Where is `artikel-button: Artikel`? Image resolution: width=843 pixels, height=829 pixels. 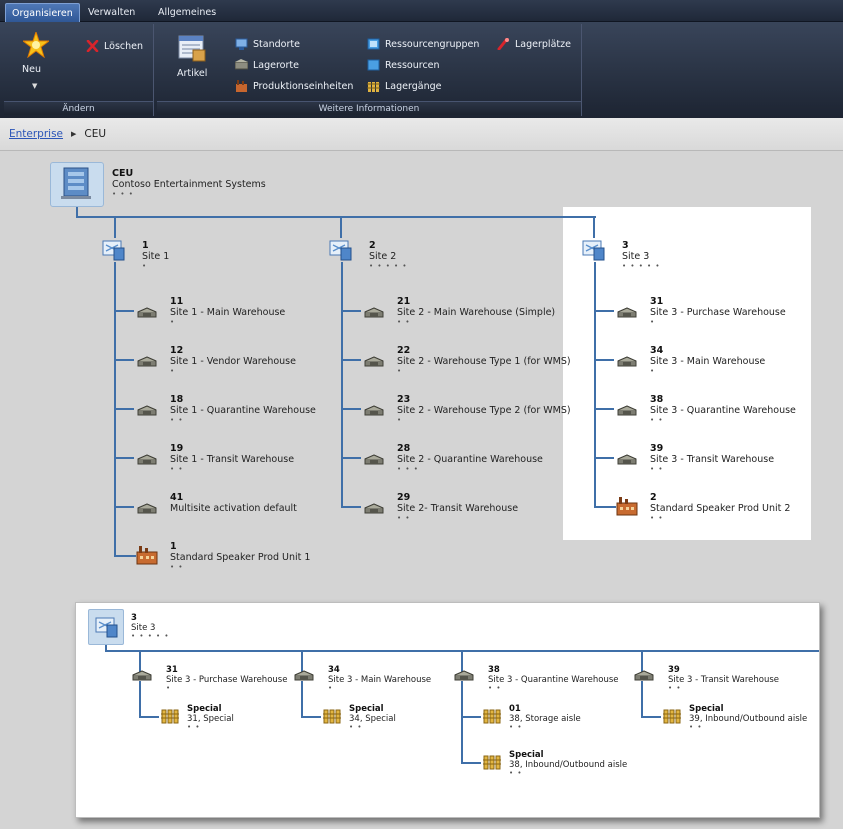
artikel-button: Artikel is located at coordinates (193, 64).